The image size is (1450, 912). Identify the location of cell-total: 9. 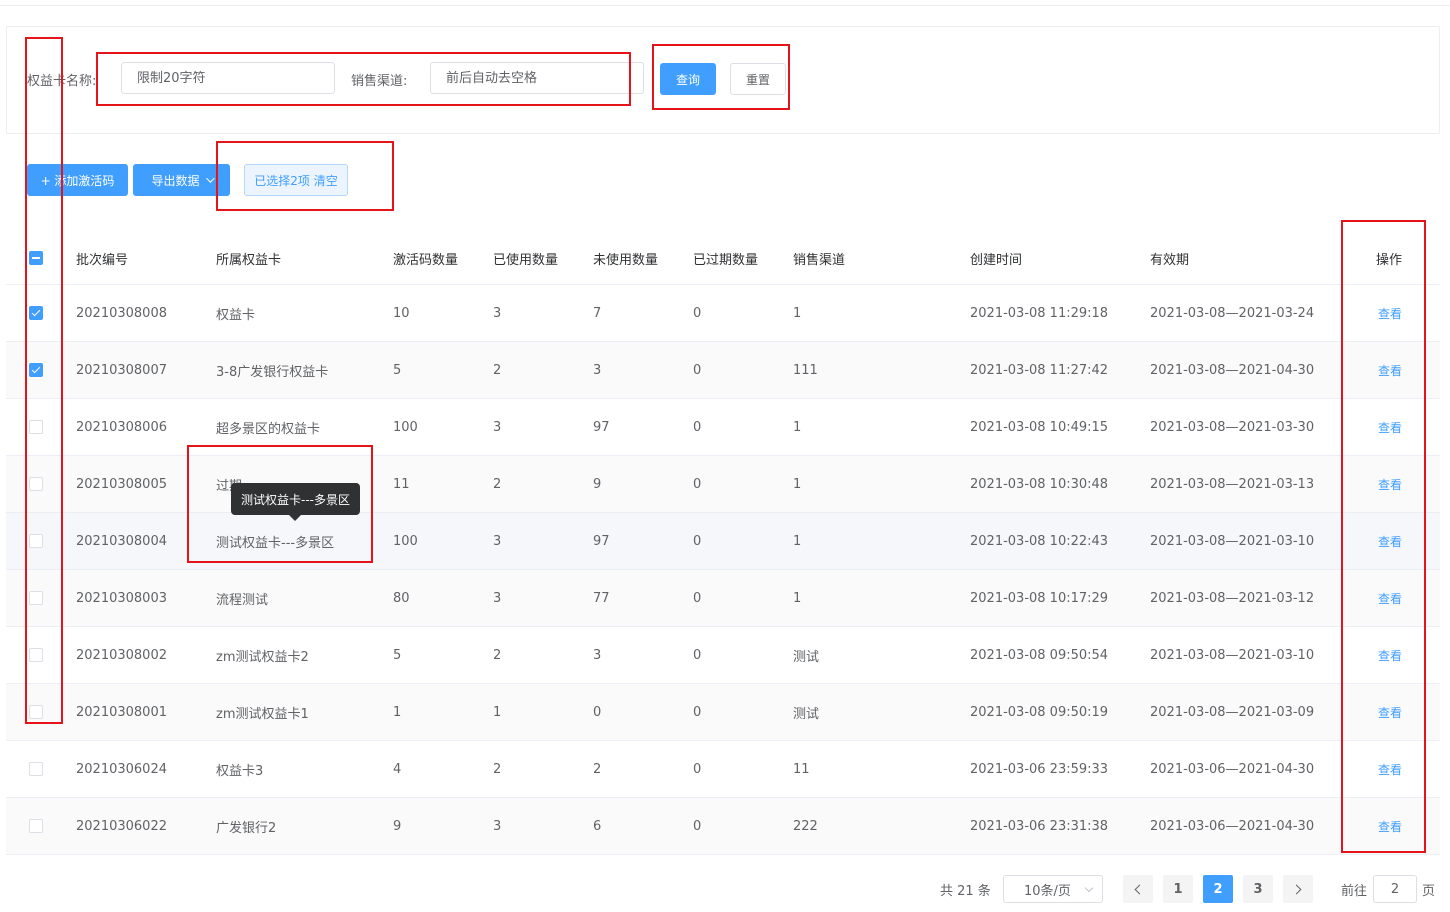
(397, 826).